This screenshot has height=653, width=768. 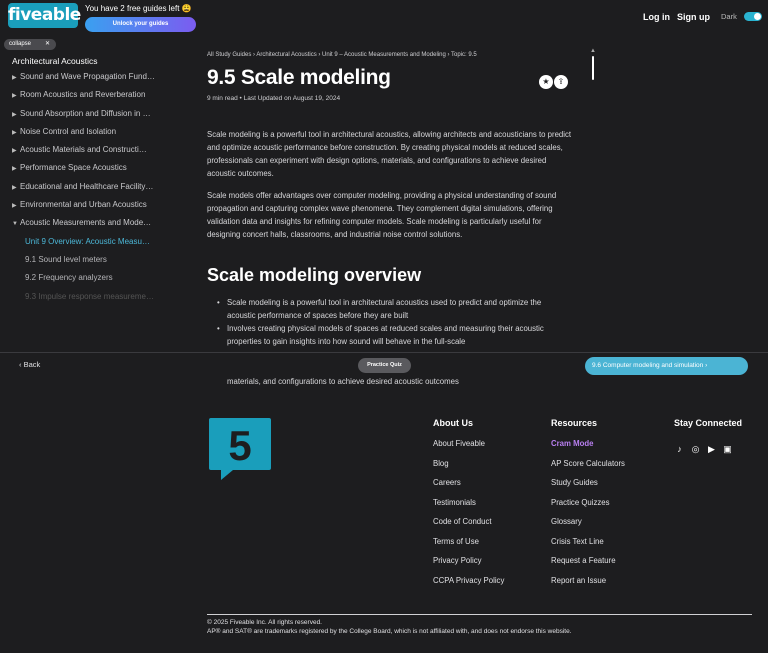 I want to click on tiktok-icon: ♪, so click(x=679, y=449).